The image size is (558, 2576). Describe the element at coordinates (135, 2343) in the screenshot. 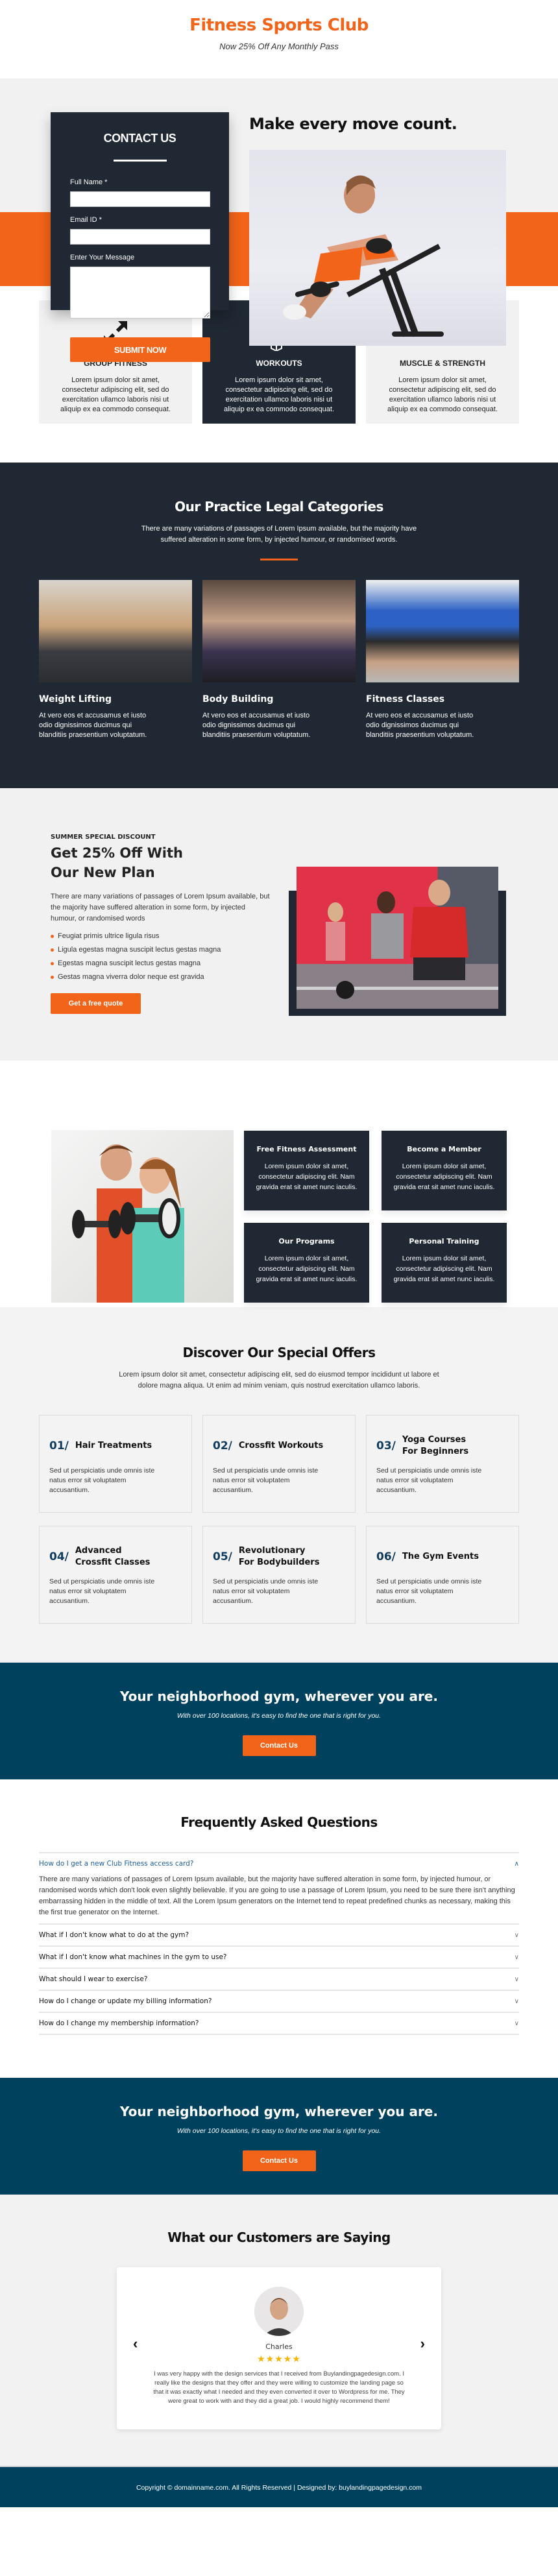

I see `chevron-left-icon: ‹` at that location.